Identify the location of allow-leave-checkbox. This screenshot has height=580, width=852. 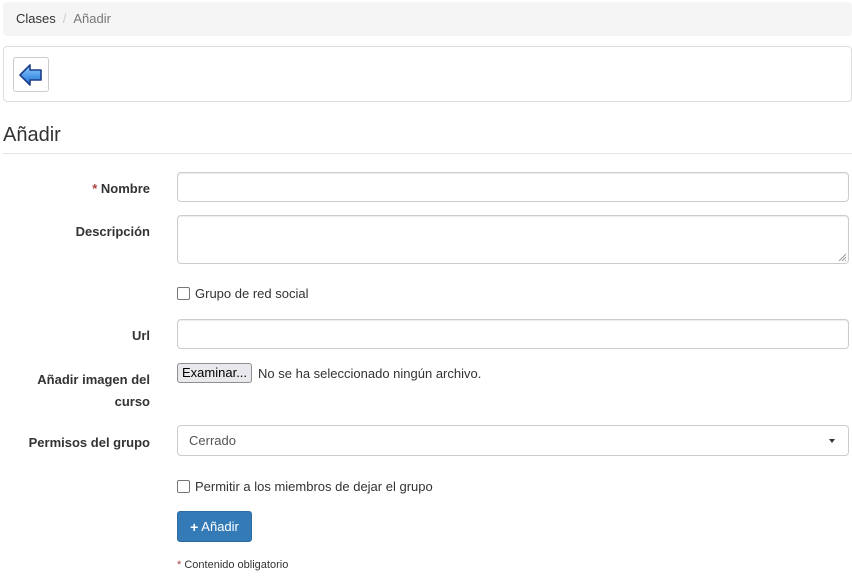
(183, 486).